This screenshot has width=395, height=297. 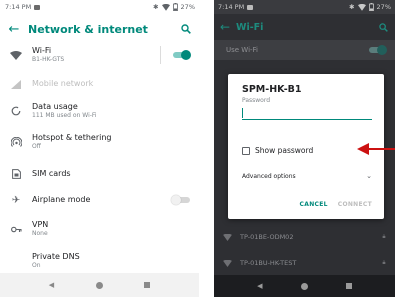 What do you see at coordinates (181, 55) in the screenshot?
I see `wifi-toggle` at bounding box center [181, 55].